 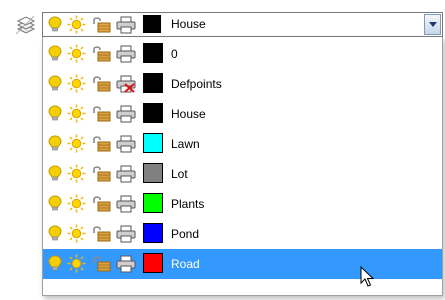 I want to click on layer-name: House, so click(x=188, y=114).